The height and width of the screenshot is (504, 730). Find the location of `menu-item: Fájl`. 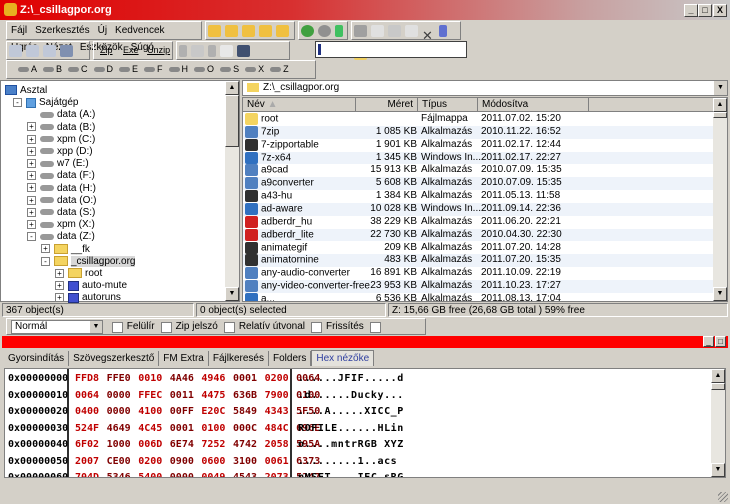

menu-item: Fájl is located at coordinates (19, 30).